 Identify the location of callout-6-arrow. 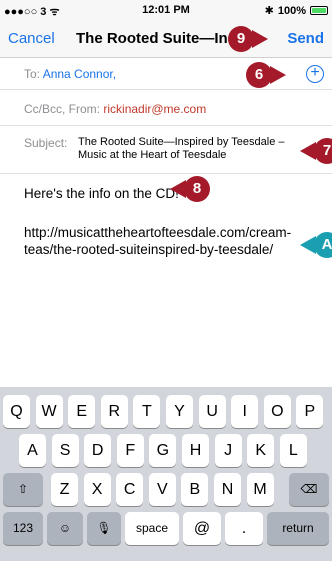
(278, 75).